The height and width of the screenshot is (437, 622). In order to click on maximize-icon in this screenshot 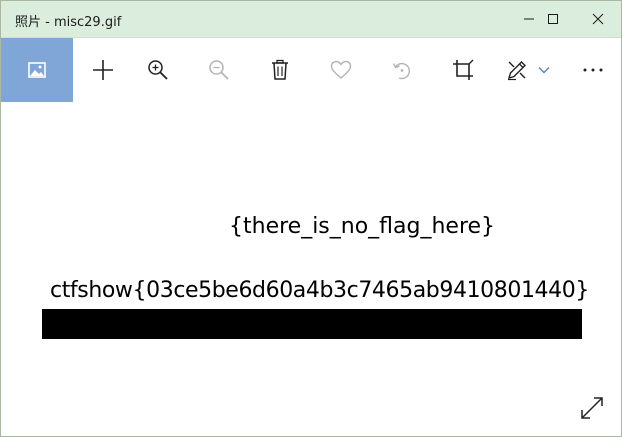, I will do `click(553, 19)`.